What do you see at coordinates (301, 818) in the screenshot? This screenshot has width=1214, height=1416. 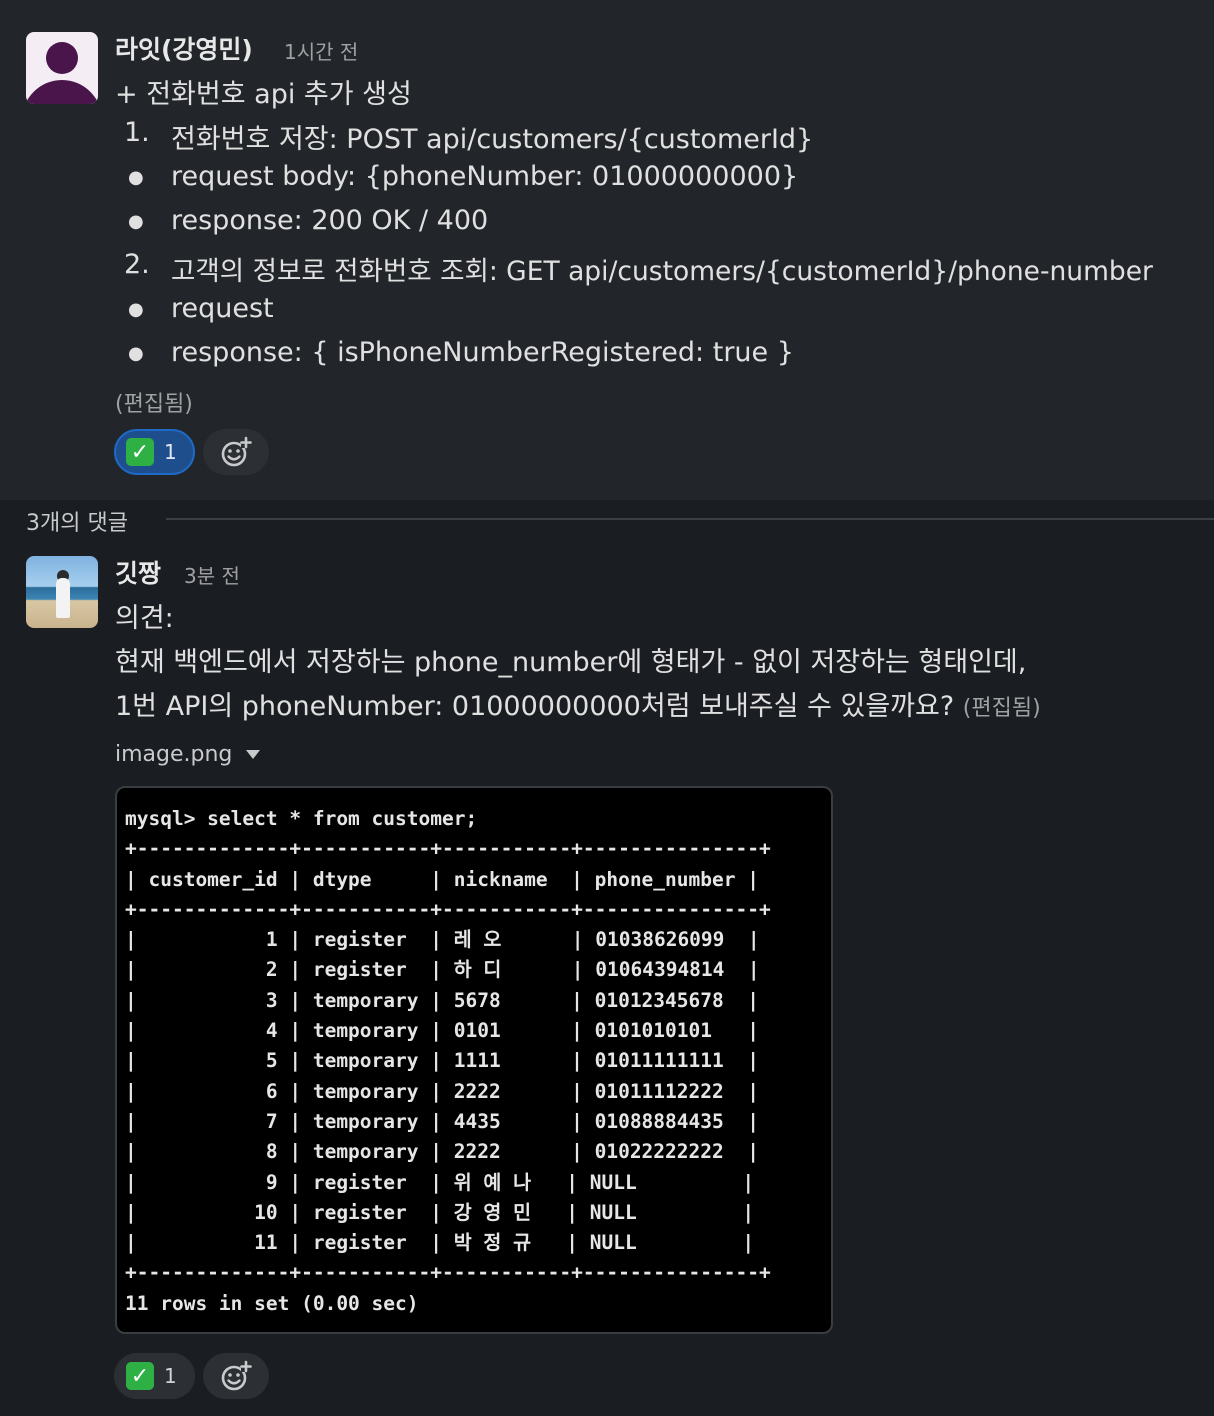 I see `terminal-command: mysql> select * from customer;` at bounding box center [301, 818].